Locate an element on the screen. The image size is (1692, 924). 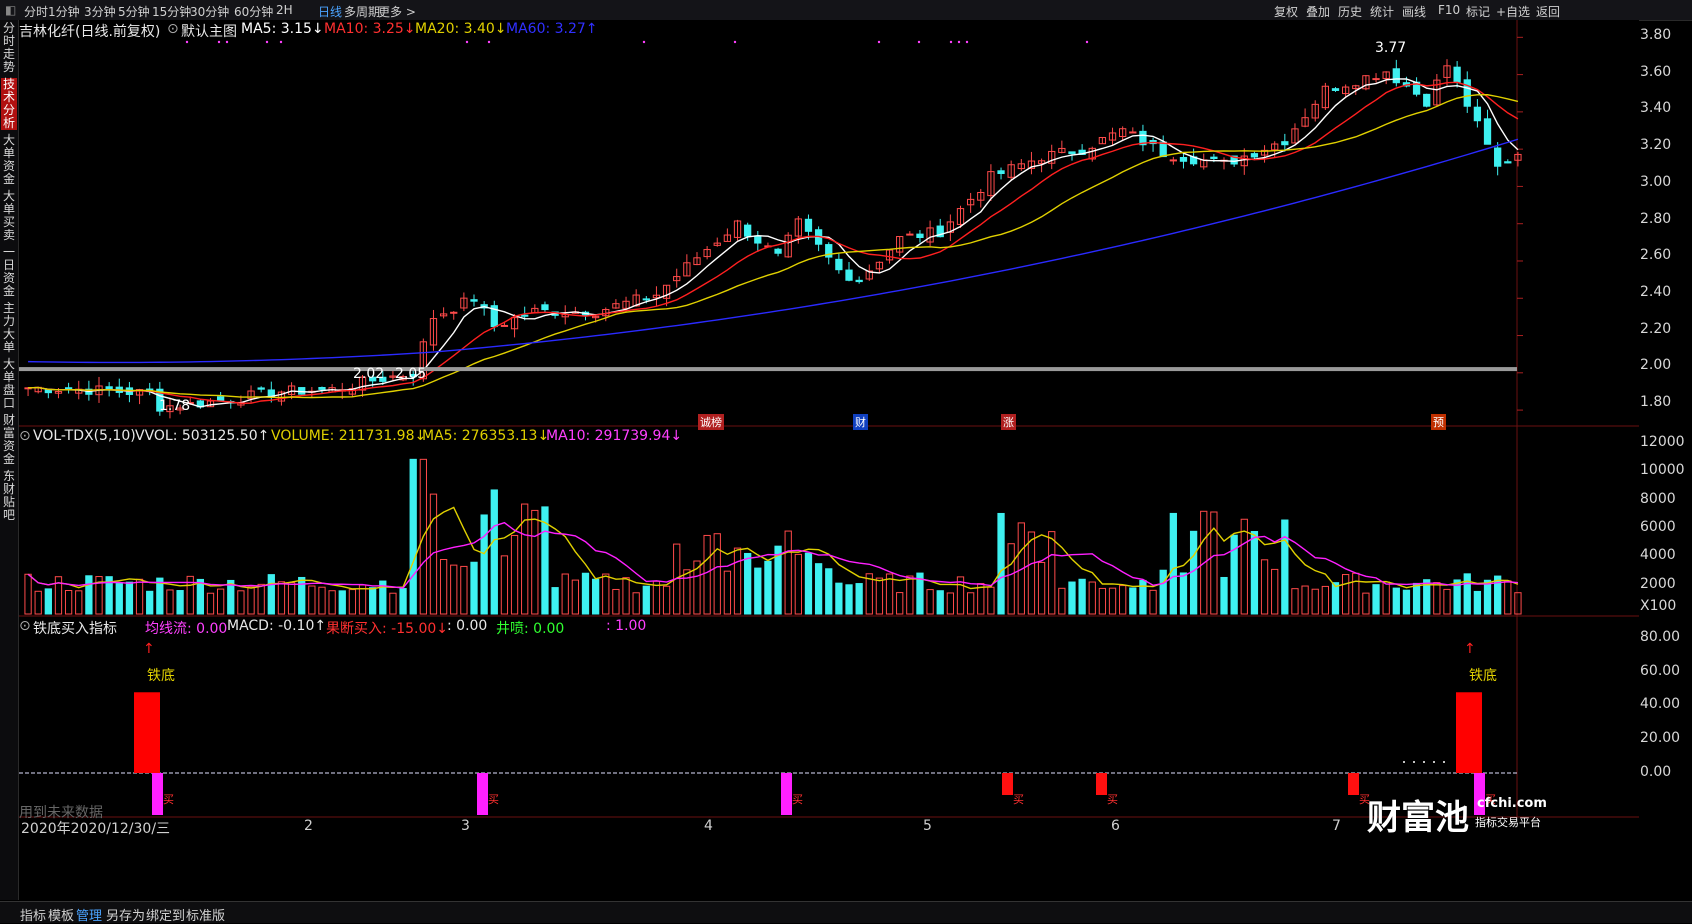
period-tab-1: 1分钟 is located at coordinates (64, 11).